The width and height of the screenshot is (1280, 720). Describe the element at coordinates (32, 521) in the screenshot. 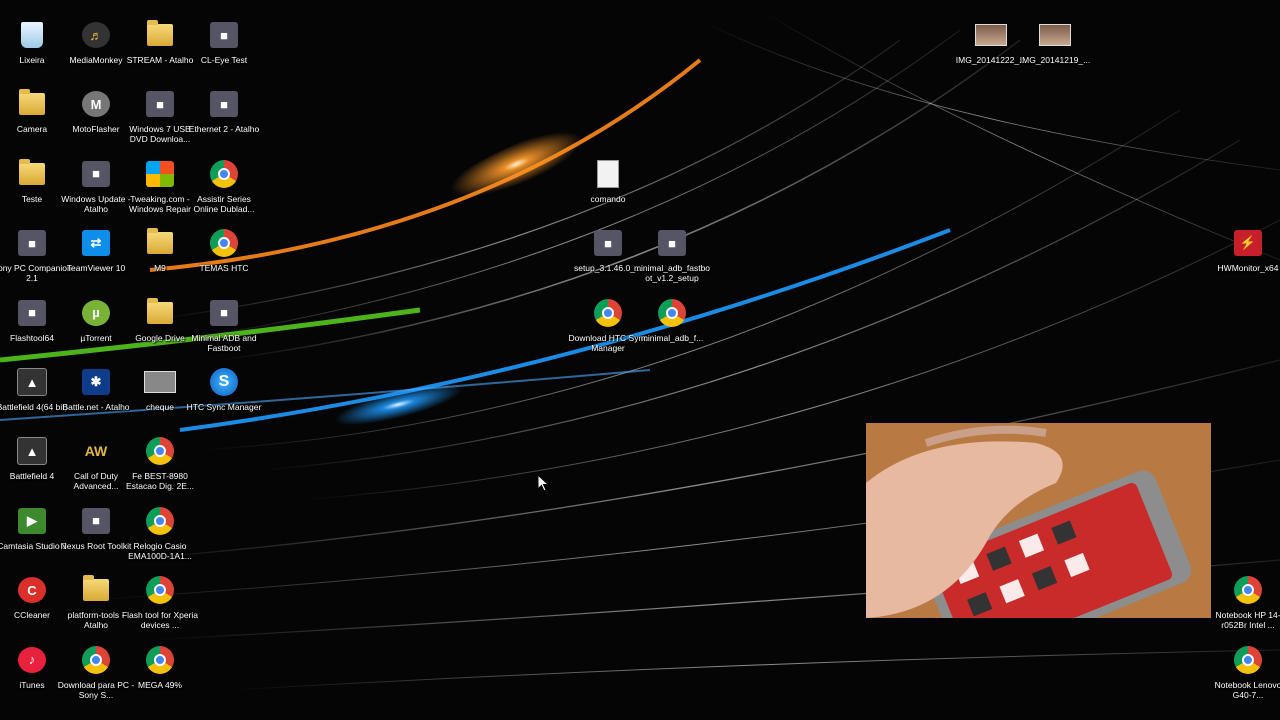

I see `camtasia-icon: ▶` at that location.